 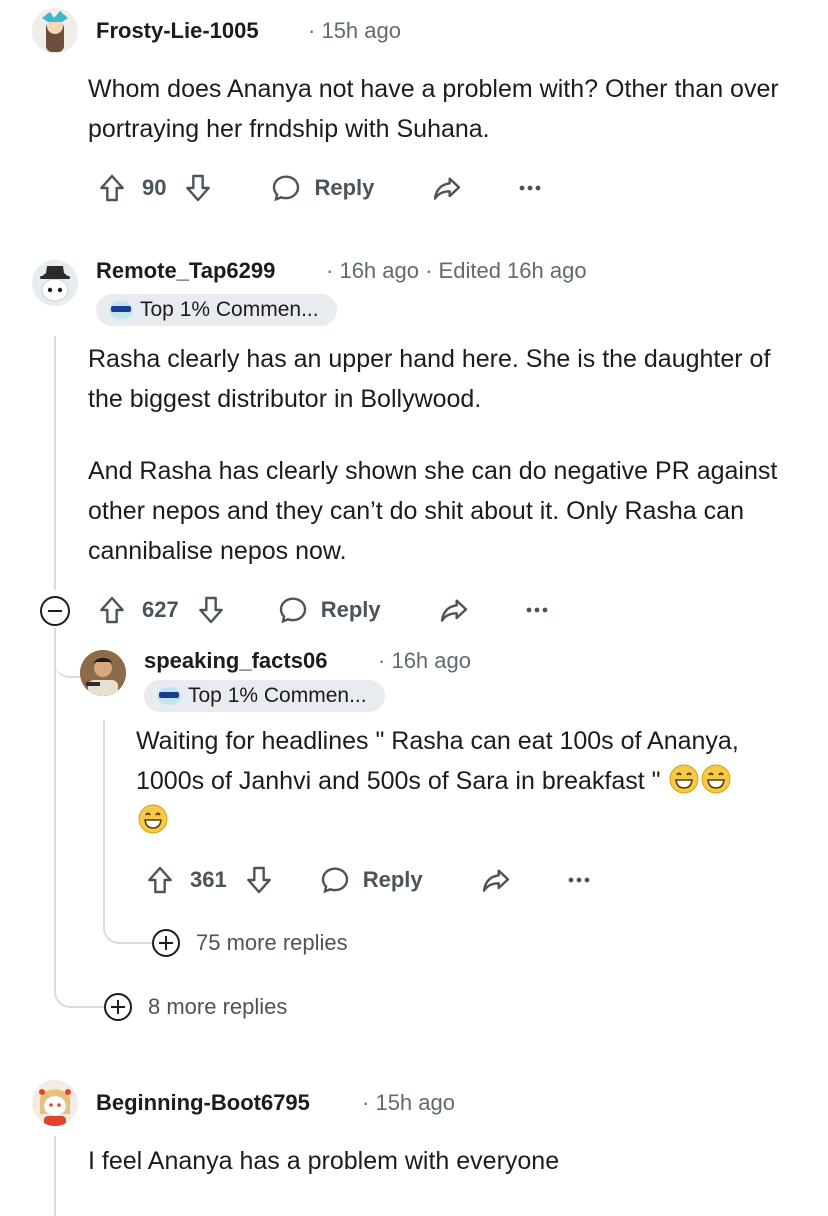 I want to click on edited-label: Edited 16h ago, so click(x=512, y=270).